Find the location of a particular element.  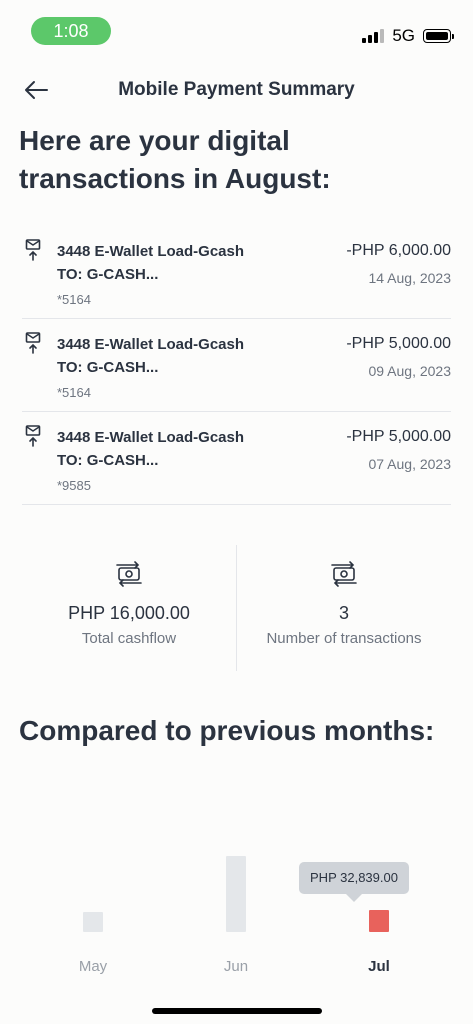

signal-icon is located at coordinates (373, 36).